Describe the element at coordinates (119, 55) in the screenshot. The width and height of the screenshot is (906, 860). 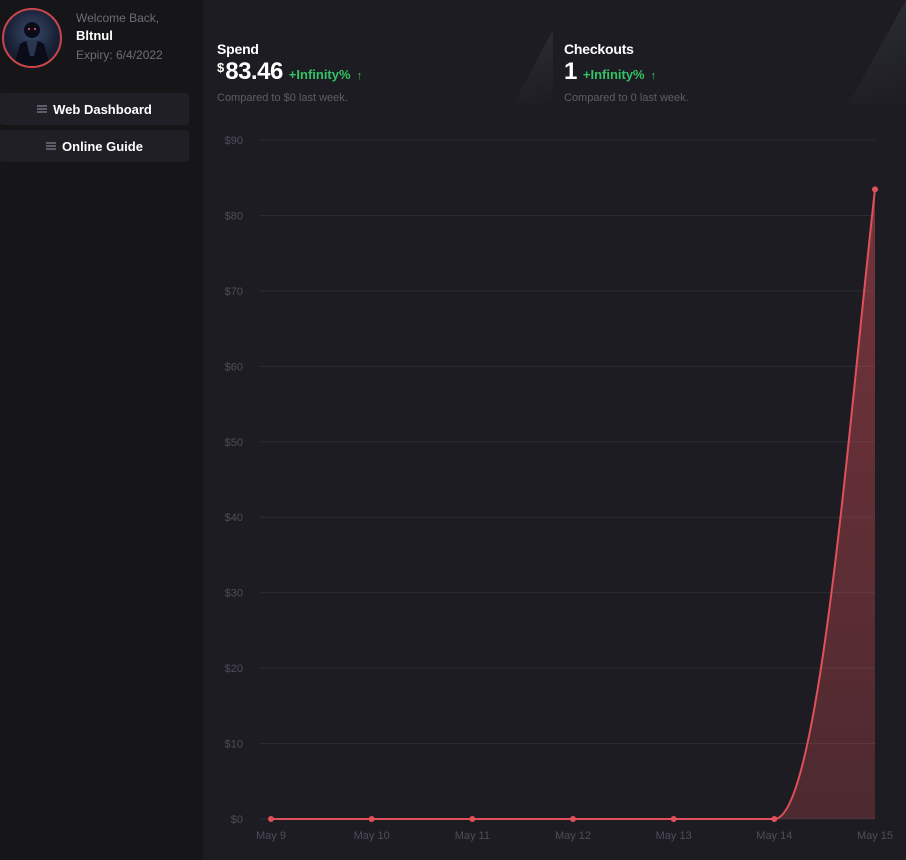
I see `expiry-date: Expiry: 6/4/2022` at that location.